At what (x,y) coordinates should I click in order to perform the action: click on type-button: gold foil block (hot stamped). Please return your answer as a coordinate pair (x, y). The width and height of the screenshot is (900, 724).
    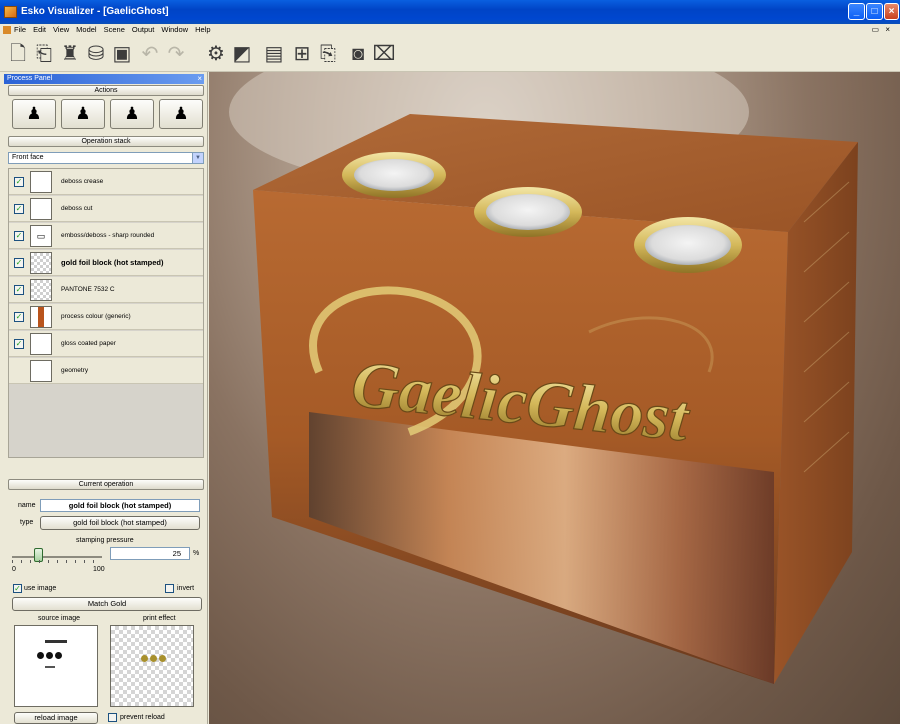
    Looking at the image, I should click on (120, 523).